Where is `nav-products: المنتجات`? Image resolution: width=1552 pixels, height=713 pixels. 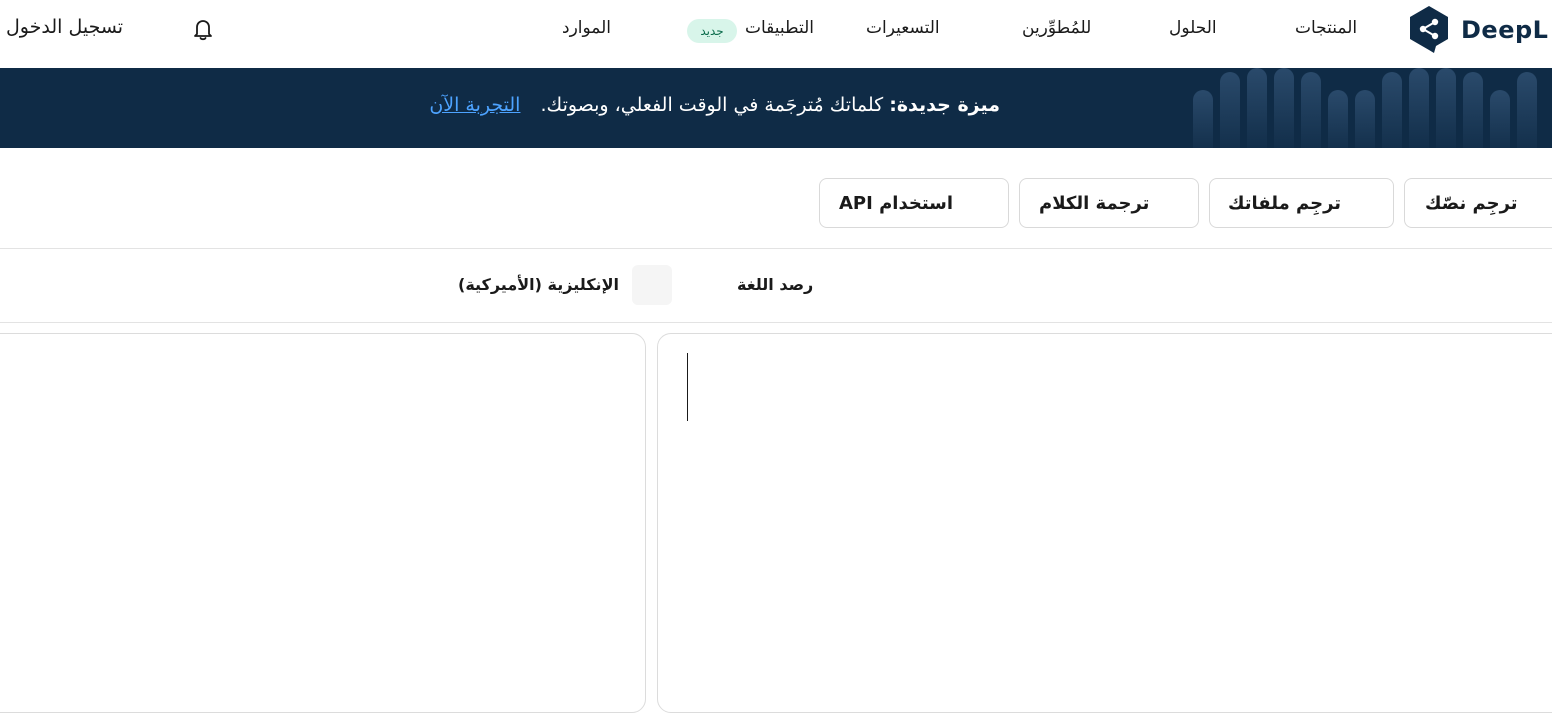 nav-products: المنتجات is located at coordinates (1326, 28).